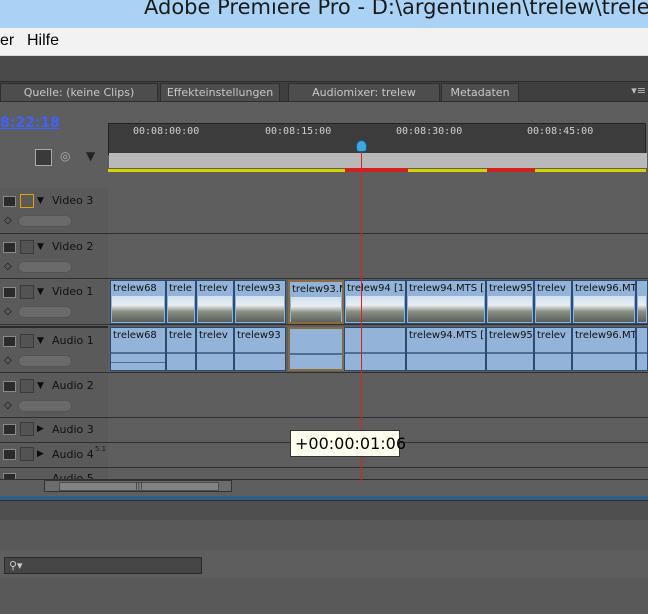 The height and width of the screenshot is (614, 648). I want to click on tab-source: Quelle: (keine Clips), so click(79, 92).